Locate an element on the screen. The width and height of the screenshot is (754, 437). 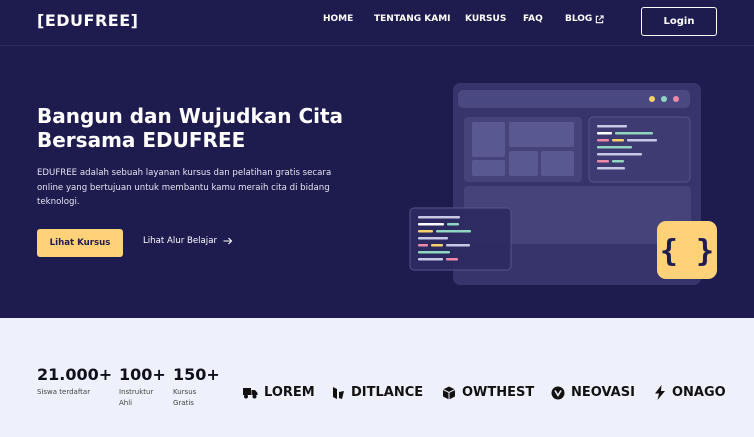
partner-onago-name: ONAGO is located at coordinates (699, 392).